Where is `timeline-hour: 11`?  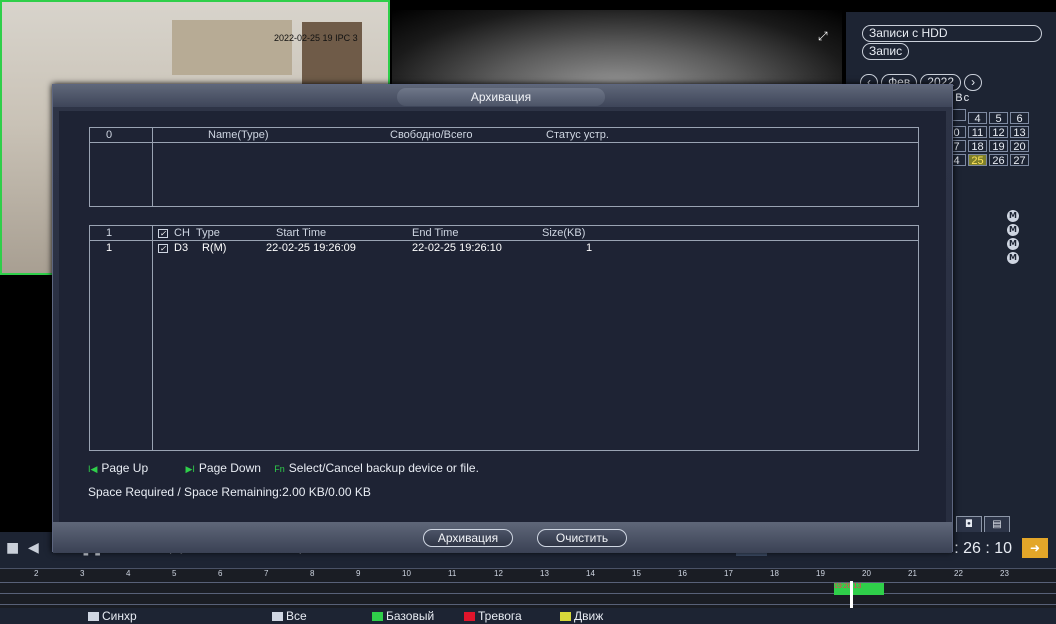 timeline-hour: 11 is located at coordinates (452, 573).